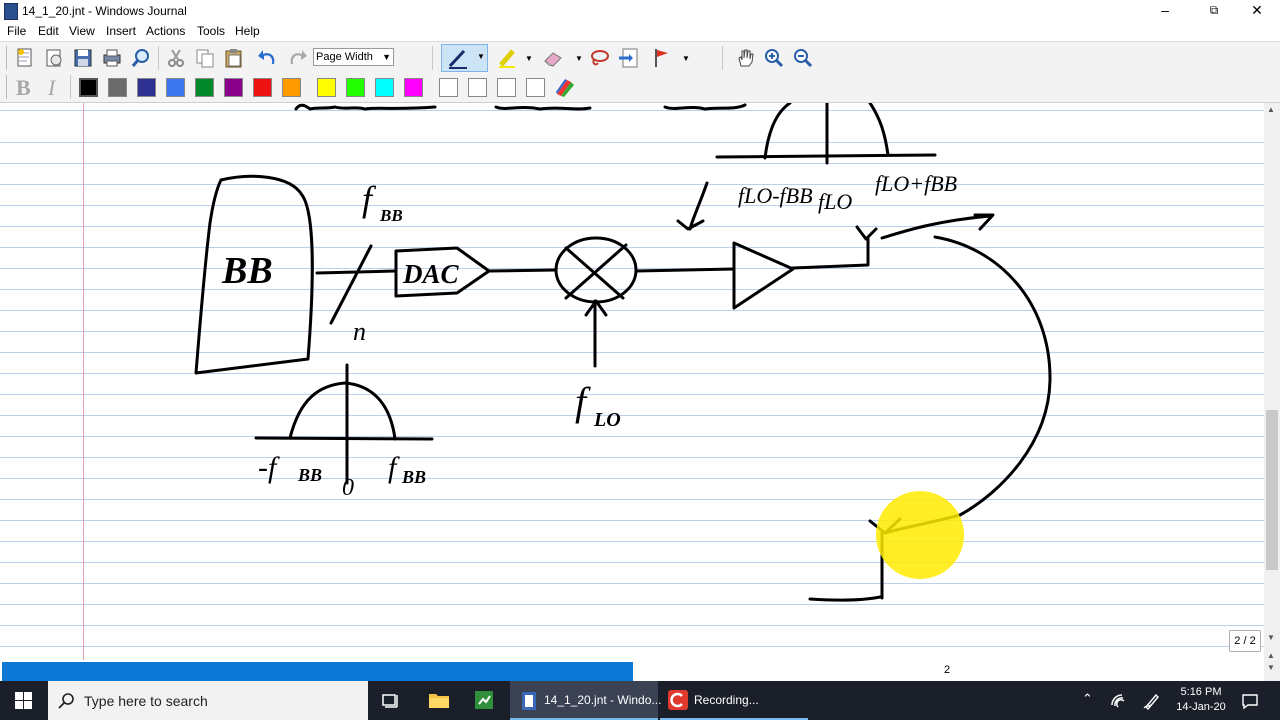  Describe the element at coordinates (176, 58) in the screenshot. I see `cut-icon` at that location.